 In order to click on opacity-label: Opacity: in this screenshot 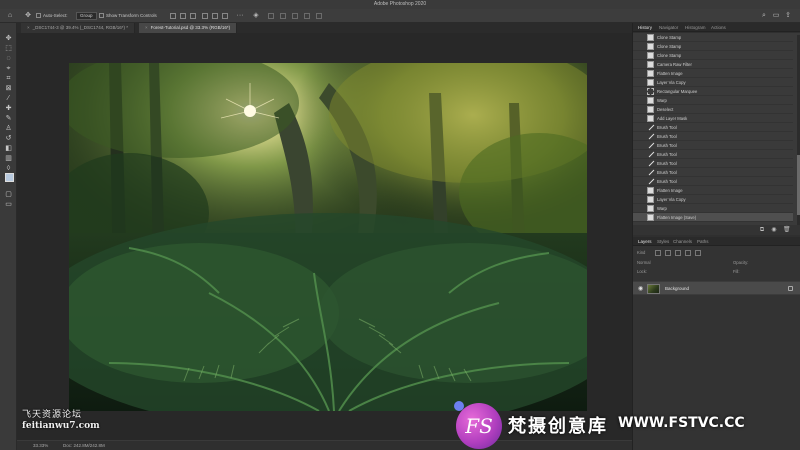, I will do `click(740, 262)`.